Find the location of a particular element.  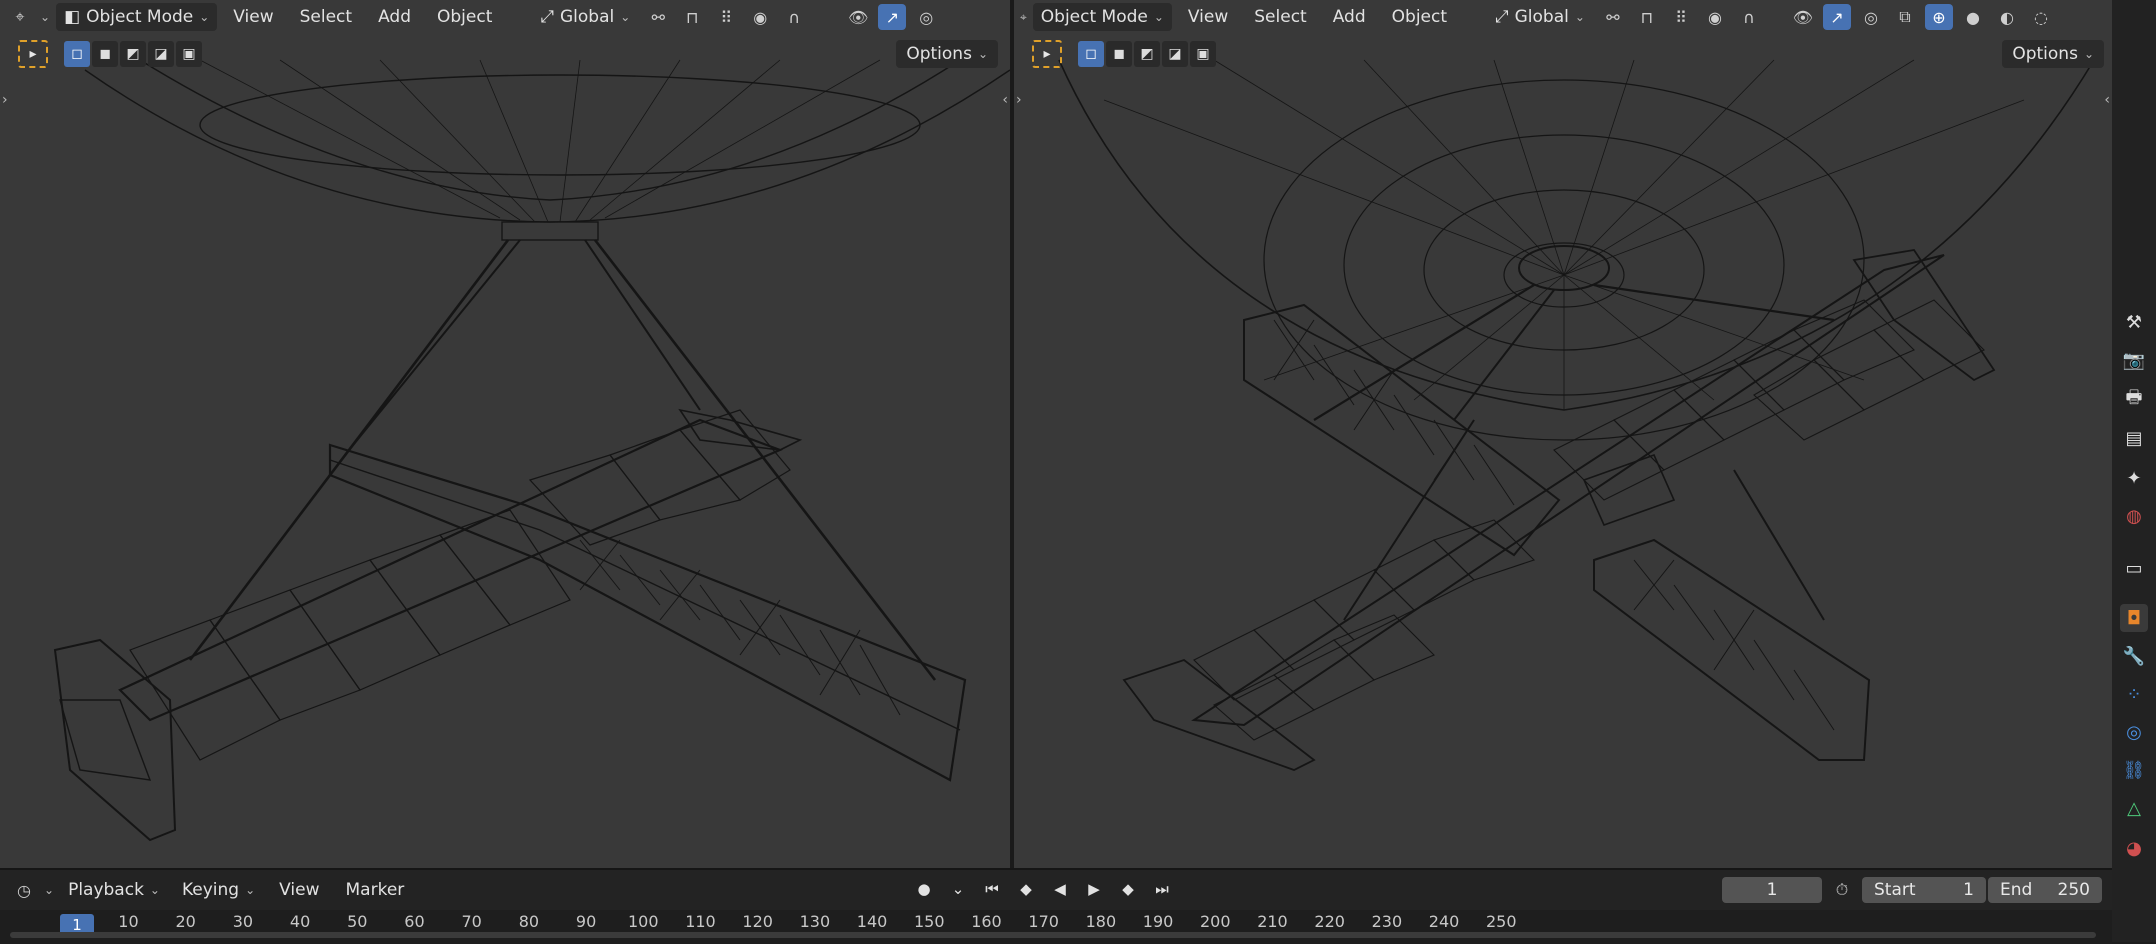

physics-icon: ◎ is located at coordinates (2134, 732).